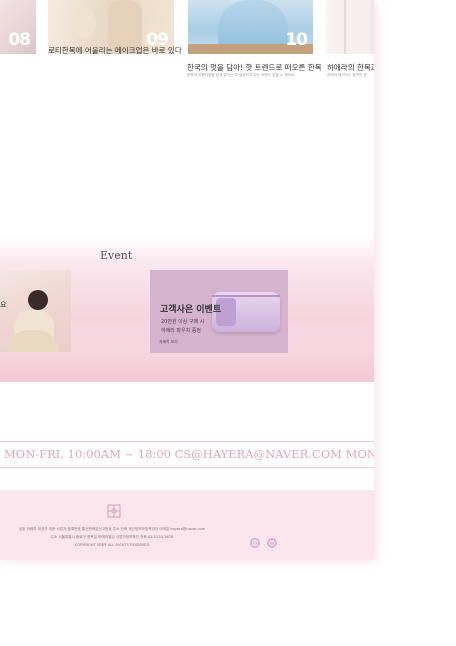  I want to click on event-card-1-text: 요, so click(3, 305).